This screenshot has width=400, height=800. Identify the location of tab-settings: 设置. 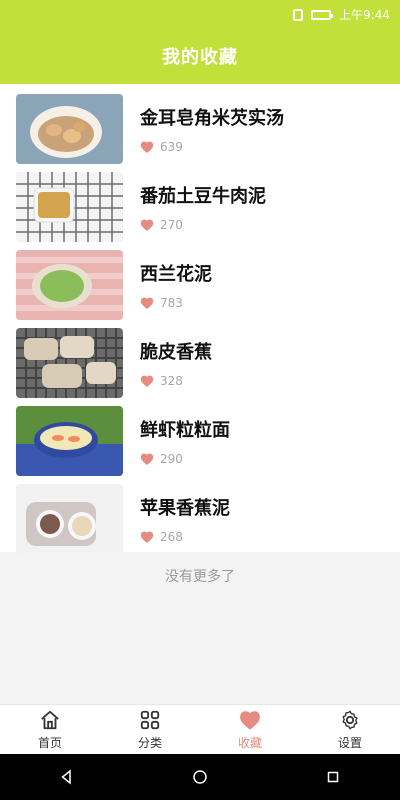
(350, 730).